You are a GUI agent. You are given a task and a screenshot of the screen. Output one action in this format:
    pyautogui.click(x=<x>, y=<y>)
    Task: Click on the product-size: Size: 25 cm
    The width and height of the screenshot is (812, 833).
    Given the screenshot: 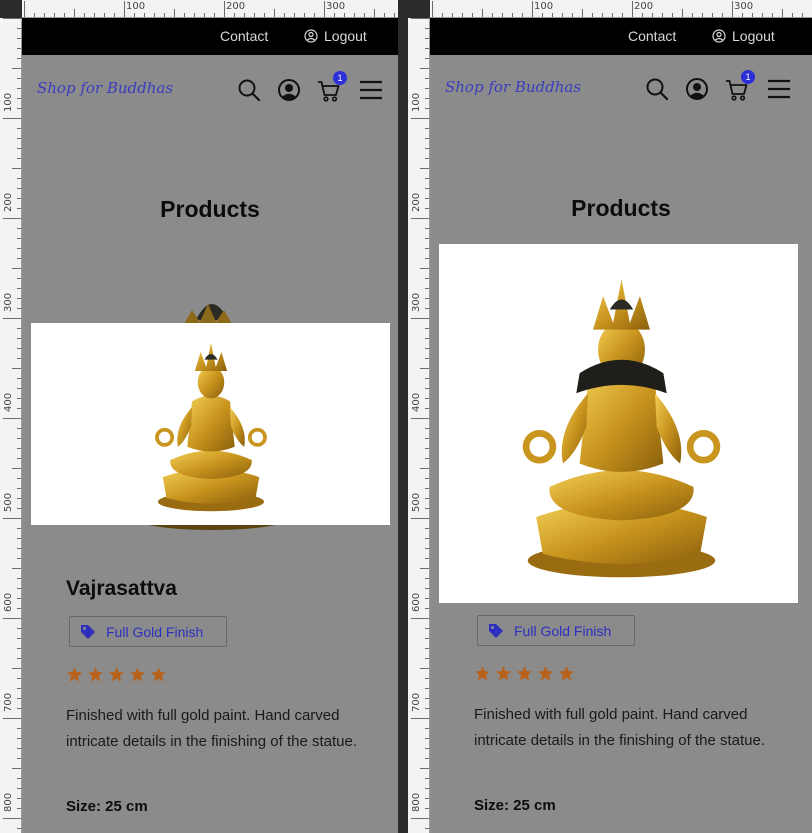 What is the action you would take?
    pyautogui.click(x=515, y=805)
    